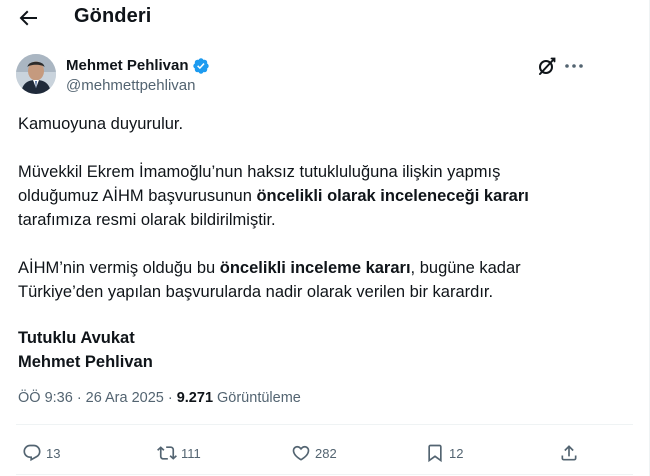 Image resolution: width=650 pixels, height=476 pixels. I want to click on more-options-button, so click(574, 66).